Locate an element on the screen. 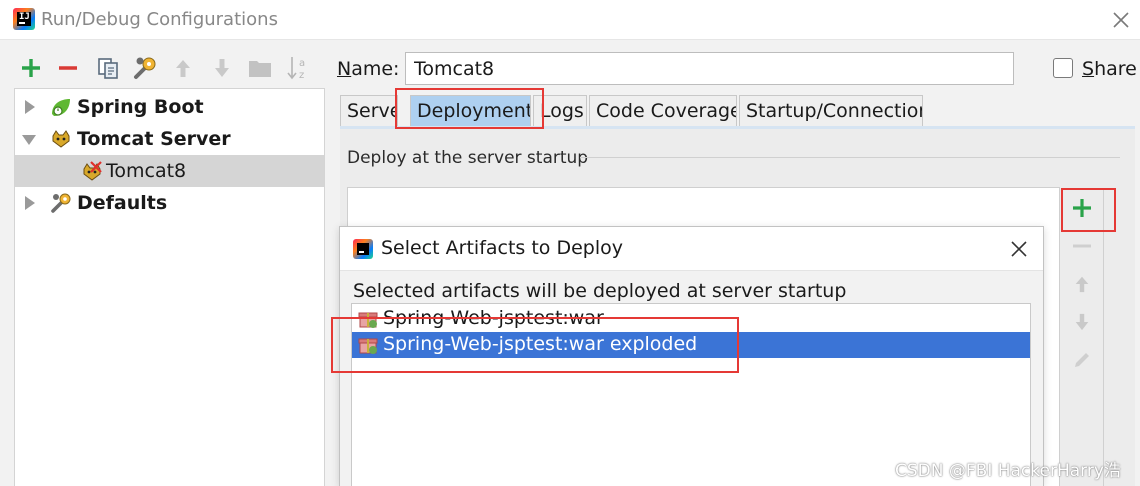 Image resolution: width=1140 pixels, height=486 pixels. side-divider is located at coordinates (1103, 338).